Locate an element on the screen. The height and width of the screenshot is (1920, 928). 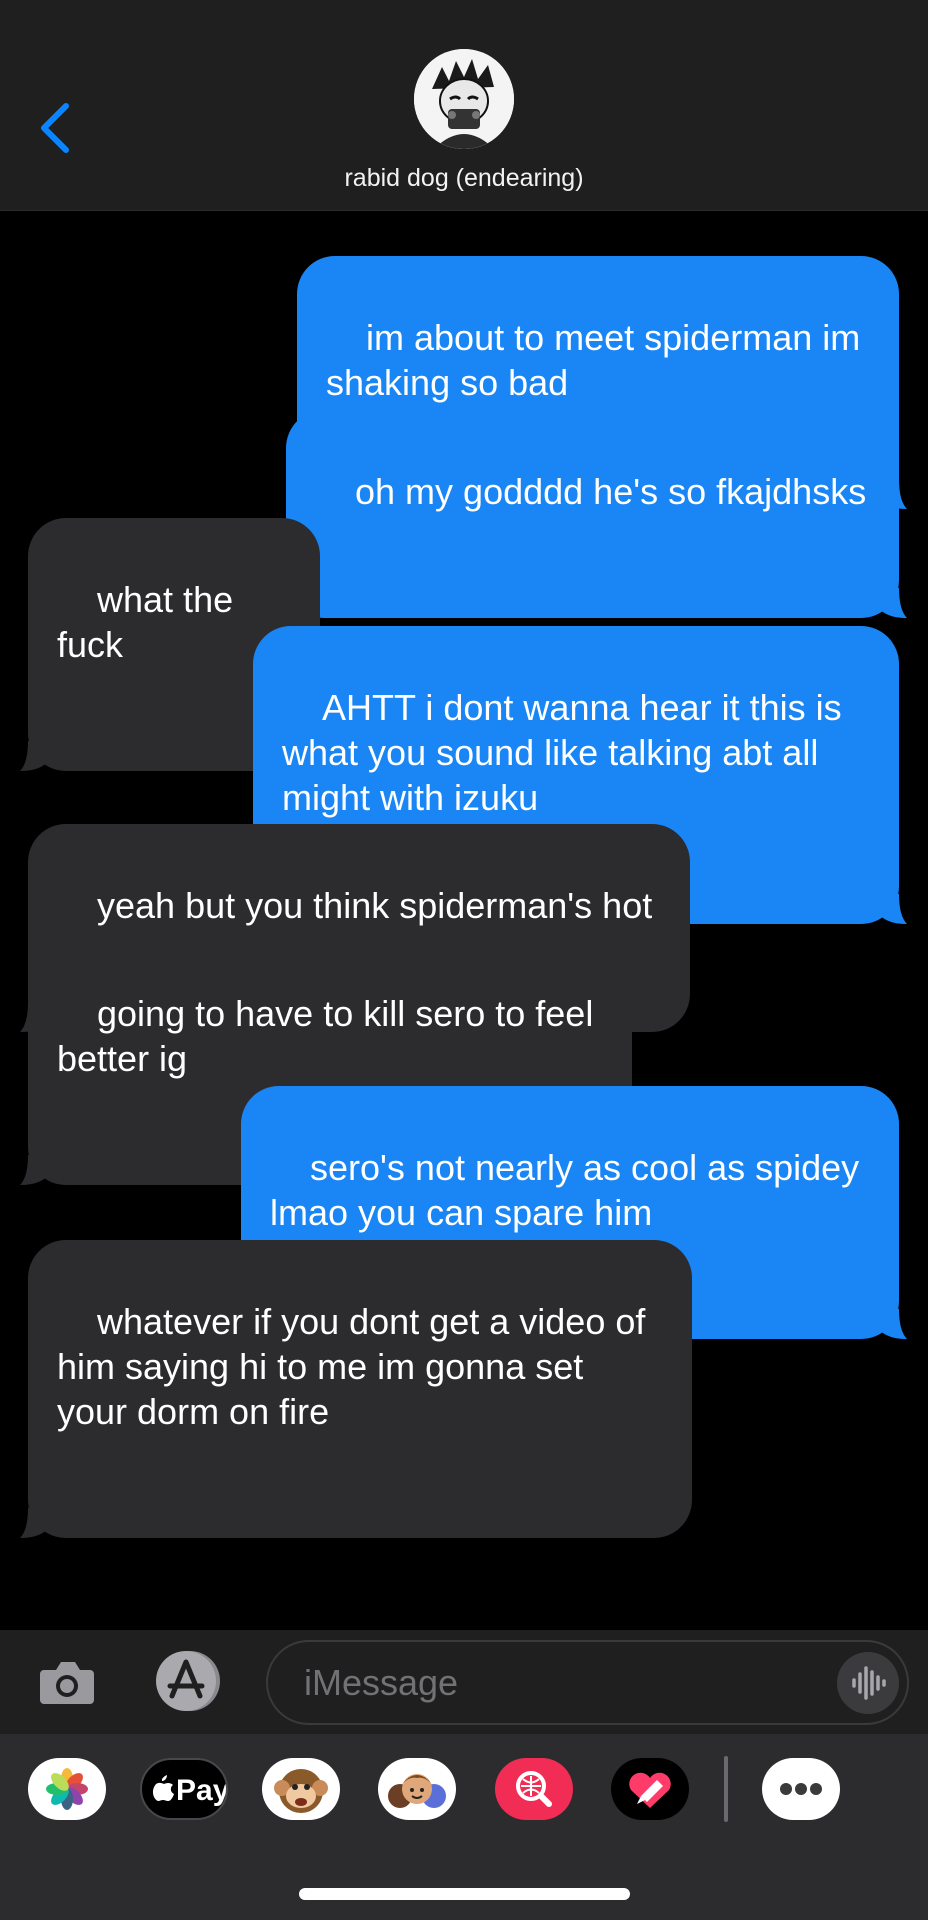
message-input is located at coordinates (564, 1682).